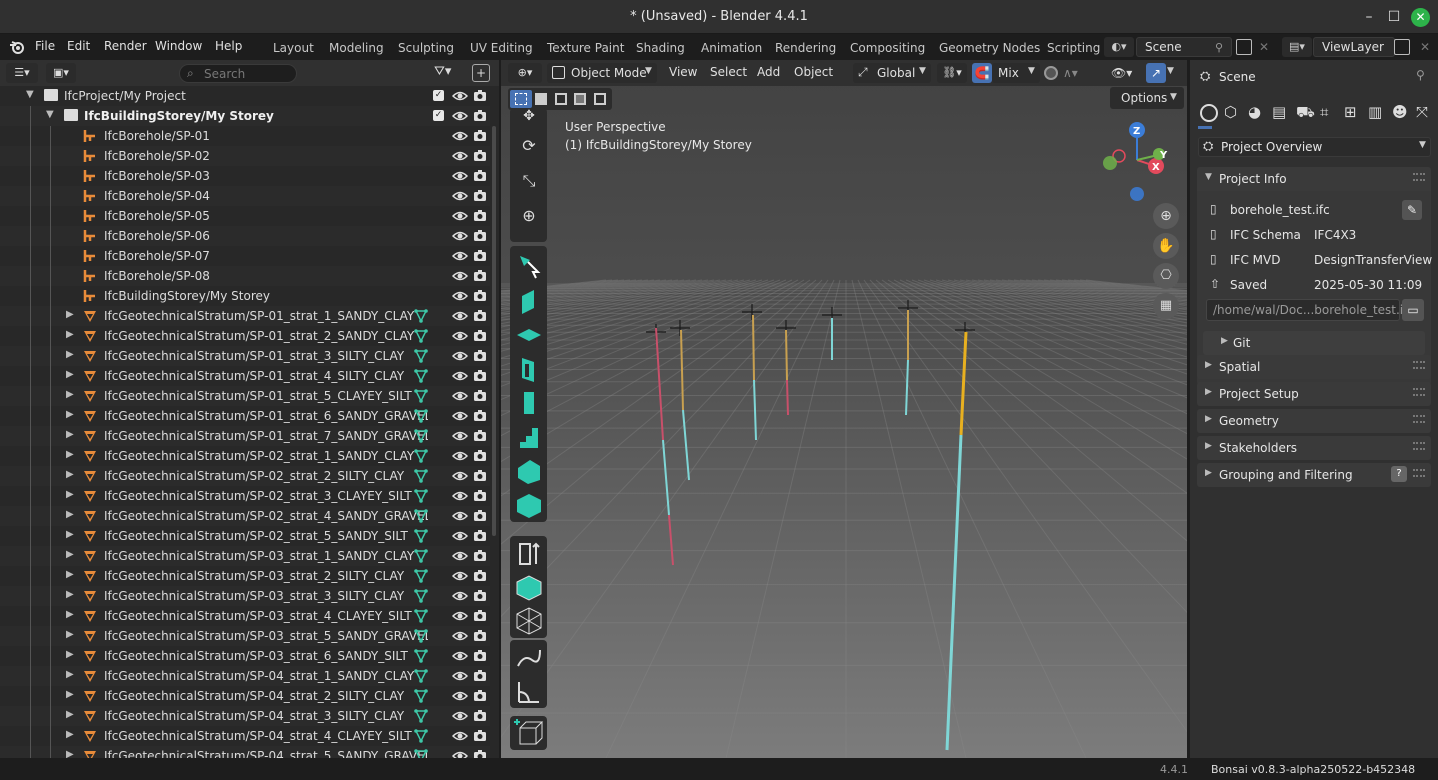 The width and height of the screenshot is (1438, 780). What do you see at coordinates (1254, 112) in the screenshot?
I see `geometry-tab-icon: ◕` at bounding box center [1254, 112].